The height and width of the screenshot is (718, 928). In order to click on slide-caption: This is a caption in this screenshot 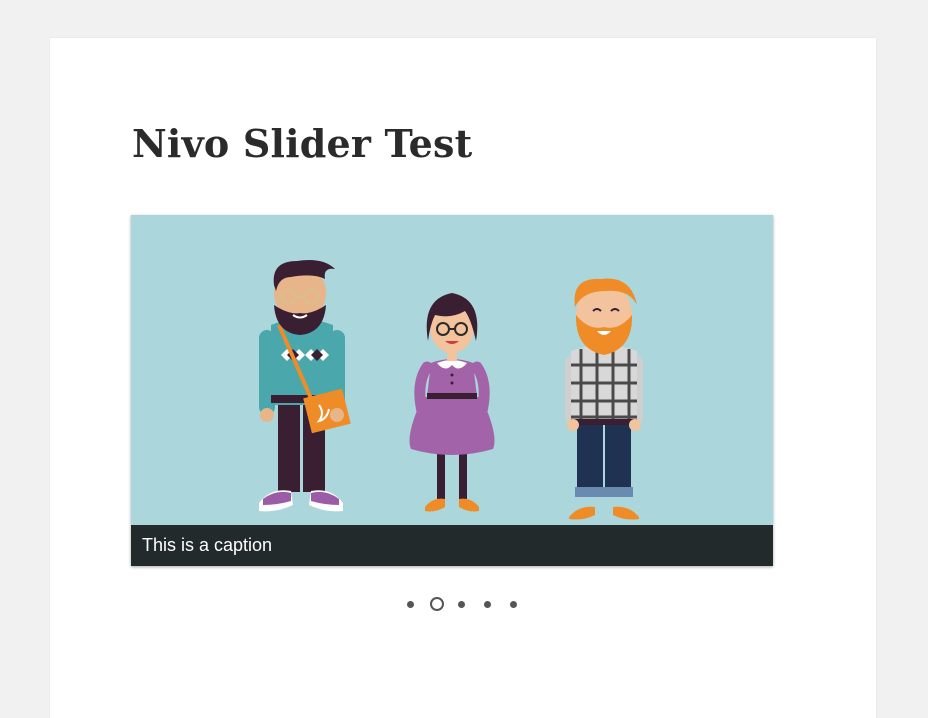, I will do `click(452, 545)`.